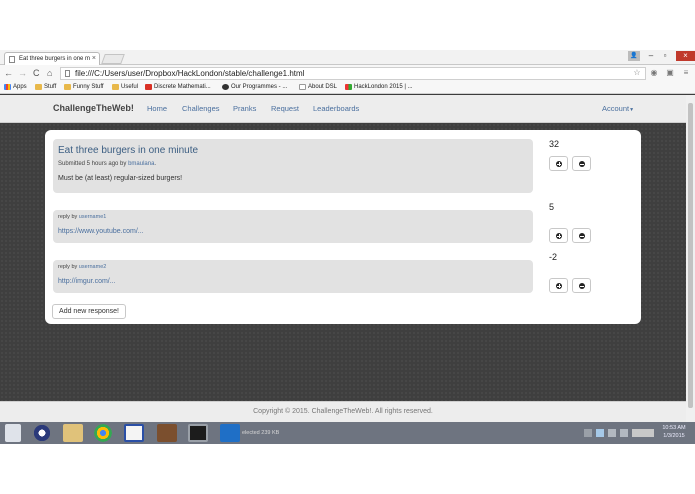 The height and width of the screenshot is (494, 695). I want to click on challenge-title: Eat three burgers in one minute, so click(128, 150).